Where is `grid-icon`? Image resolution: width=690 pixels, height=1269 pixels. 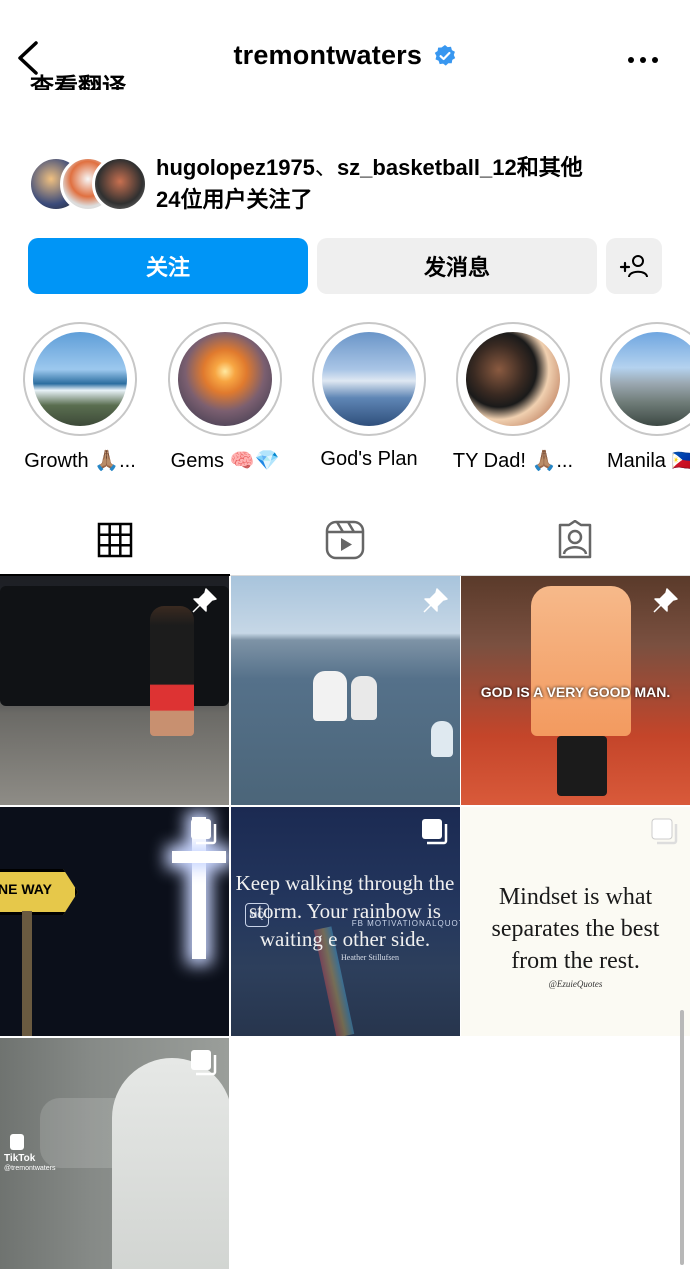
grid-icon is located at coordinates (115, 540).